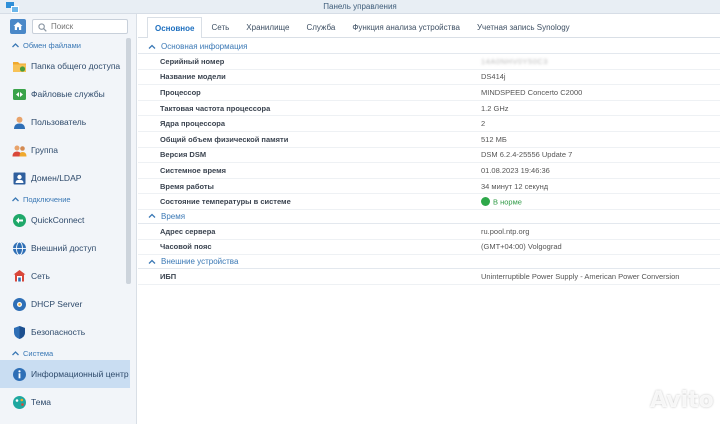 The width and height of the screenshot is (720, 424). Describe the element at coordinates (220, 27) in the screenshot. I see `tab-network: Сеть` at that location.